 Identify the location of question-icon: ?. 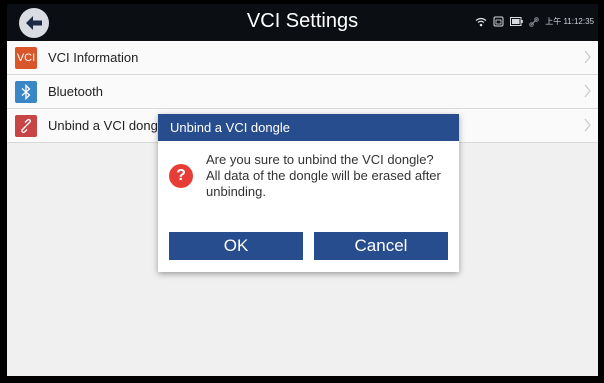
(181, 176).